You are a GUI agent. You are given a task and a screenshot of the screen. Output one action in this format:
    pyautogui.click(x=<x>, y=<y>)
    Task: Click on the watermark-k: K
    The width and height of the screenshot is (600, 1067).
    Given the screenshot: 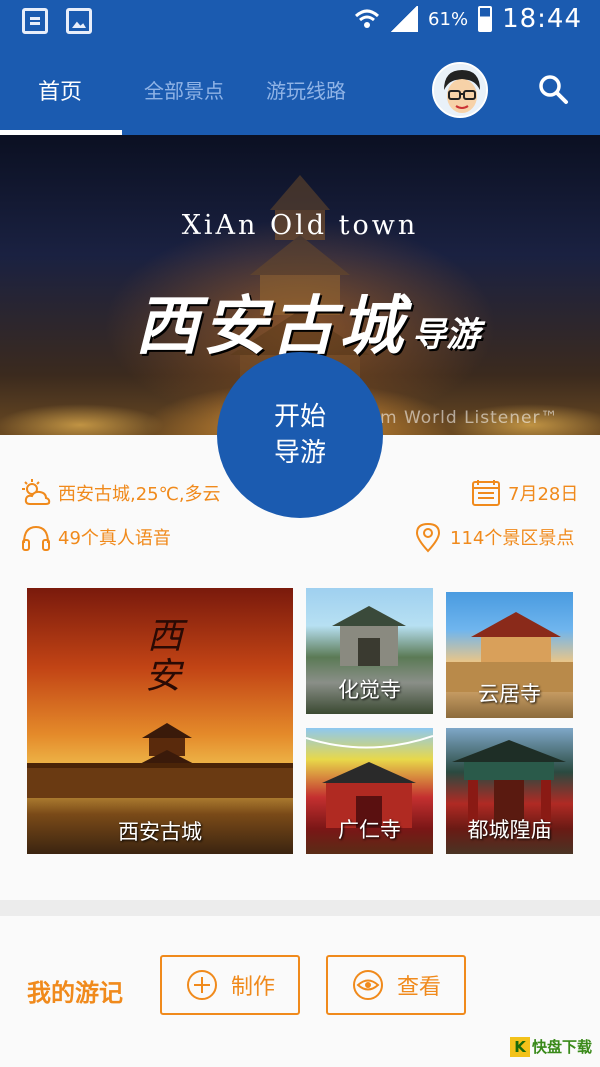 What is the action you would take?
    pyautogui.click(x=520, y=1046)
    